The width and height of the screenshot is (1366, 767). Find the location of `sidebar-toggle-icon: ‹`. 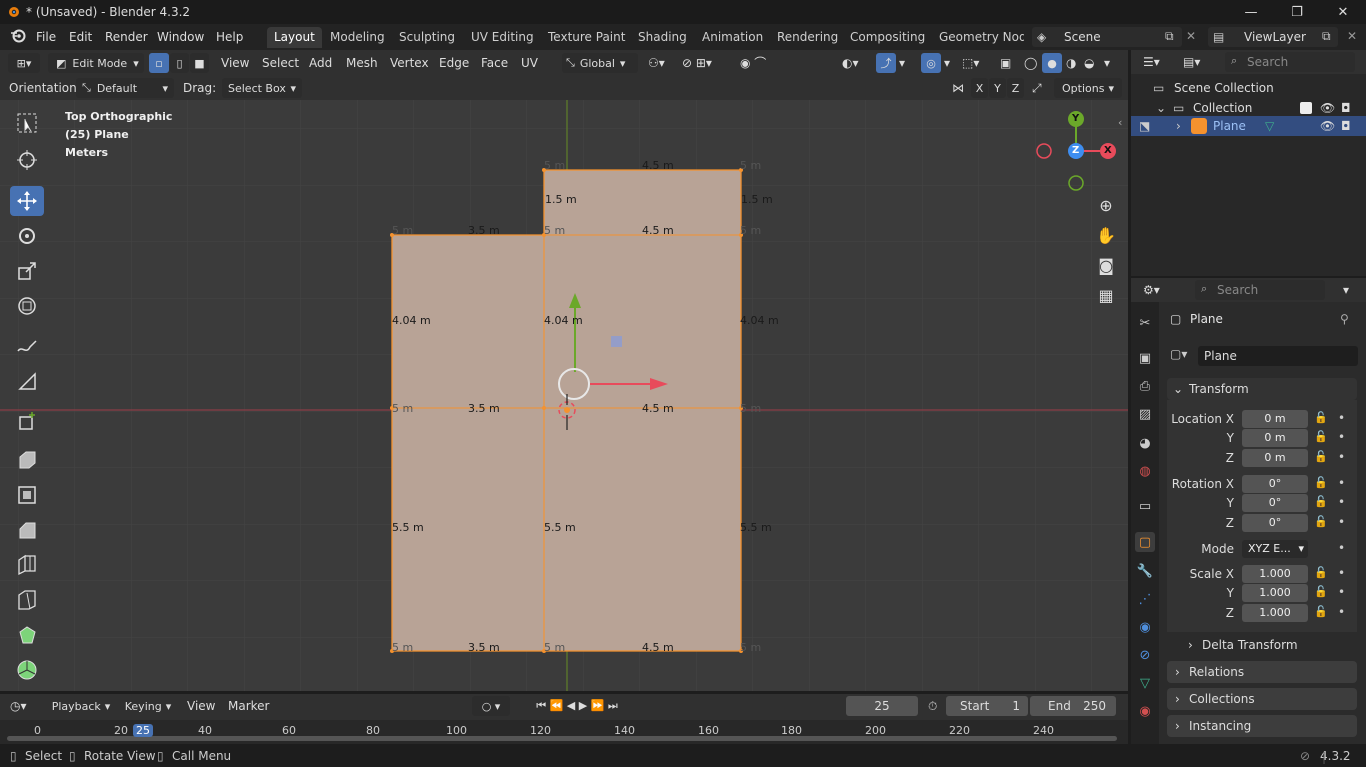

sidebar-toggle-icon: ‹ is located at coordinates (1120, 122).